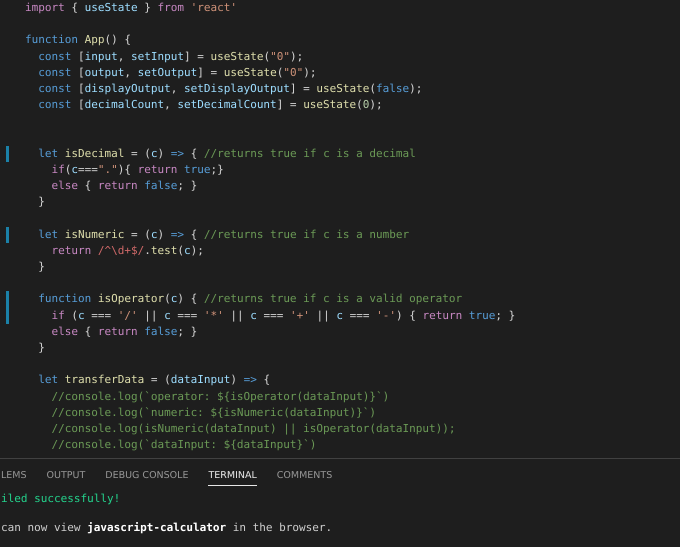 The image size is (680, 547). Describe the element at coordinates (226, 154) in the screenshot. I see `code-line: let isDecimal = (c) => { //returns true if c is a decimal` at that location.